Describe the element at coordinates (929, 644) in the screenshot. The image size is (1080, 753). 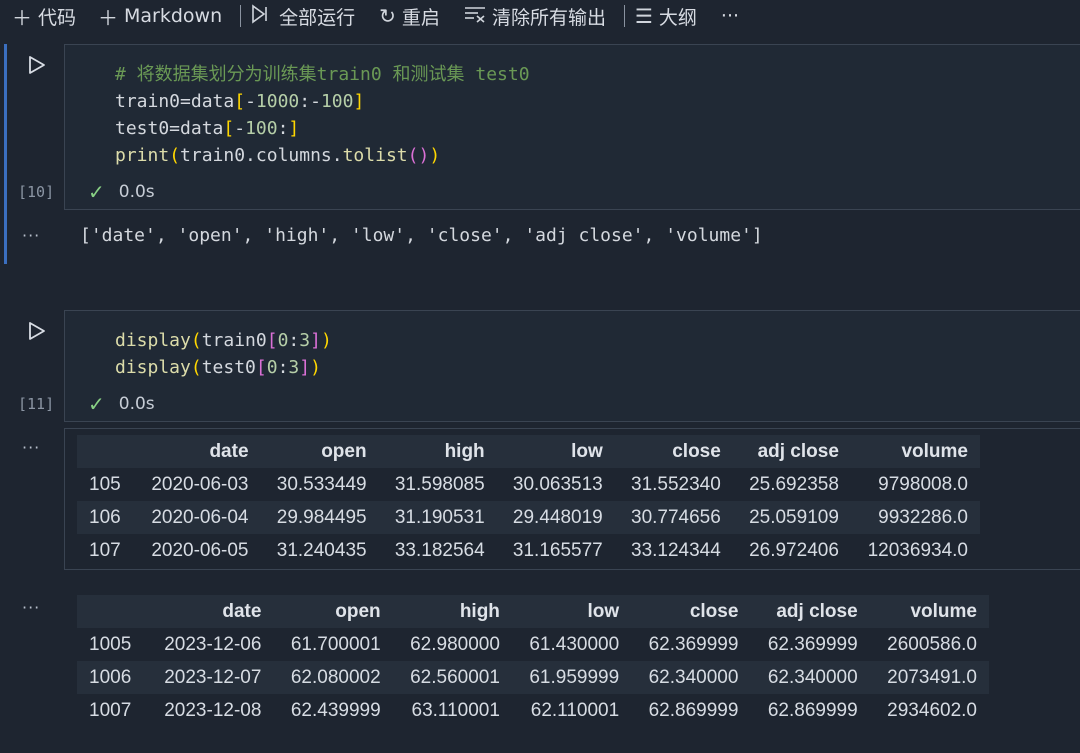
I see `table-cell: 2600586.0` at that location.